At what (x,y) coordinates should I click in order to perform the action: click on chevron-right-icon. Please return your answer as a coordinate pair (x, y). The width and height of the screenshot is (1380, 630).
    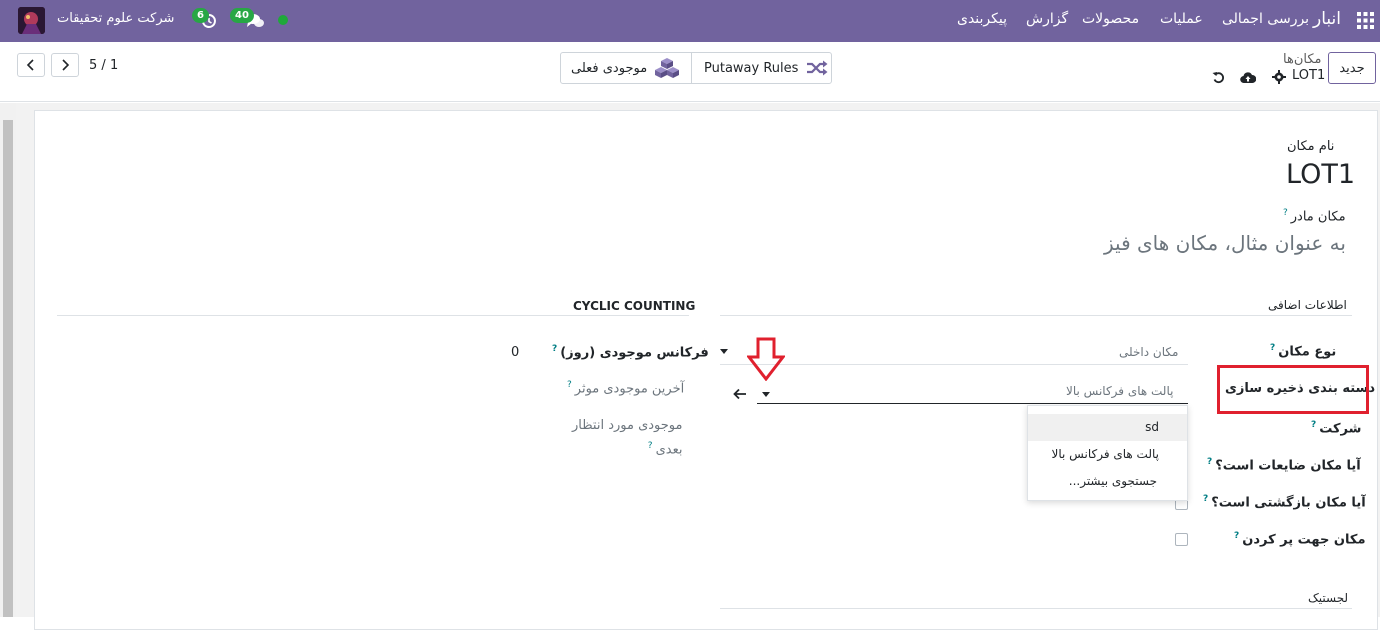
    Looking at the image, I should click on (66, 65).